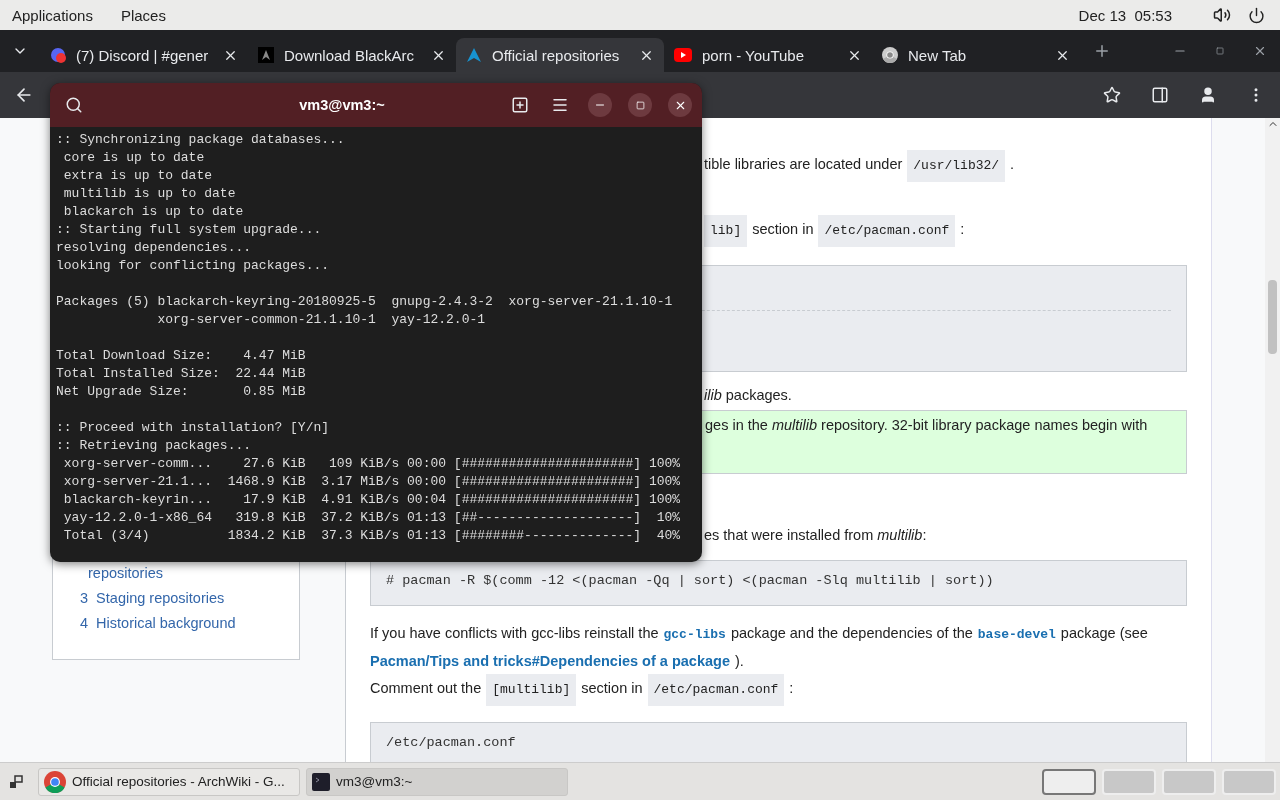 Image resolution: width=1280 pixels, height=800 pixels. I want to click on terminal-line: blackarch is up to date, so click(153, 212).